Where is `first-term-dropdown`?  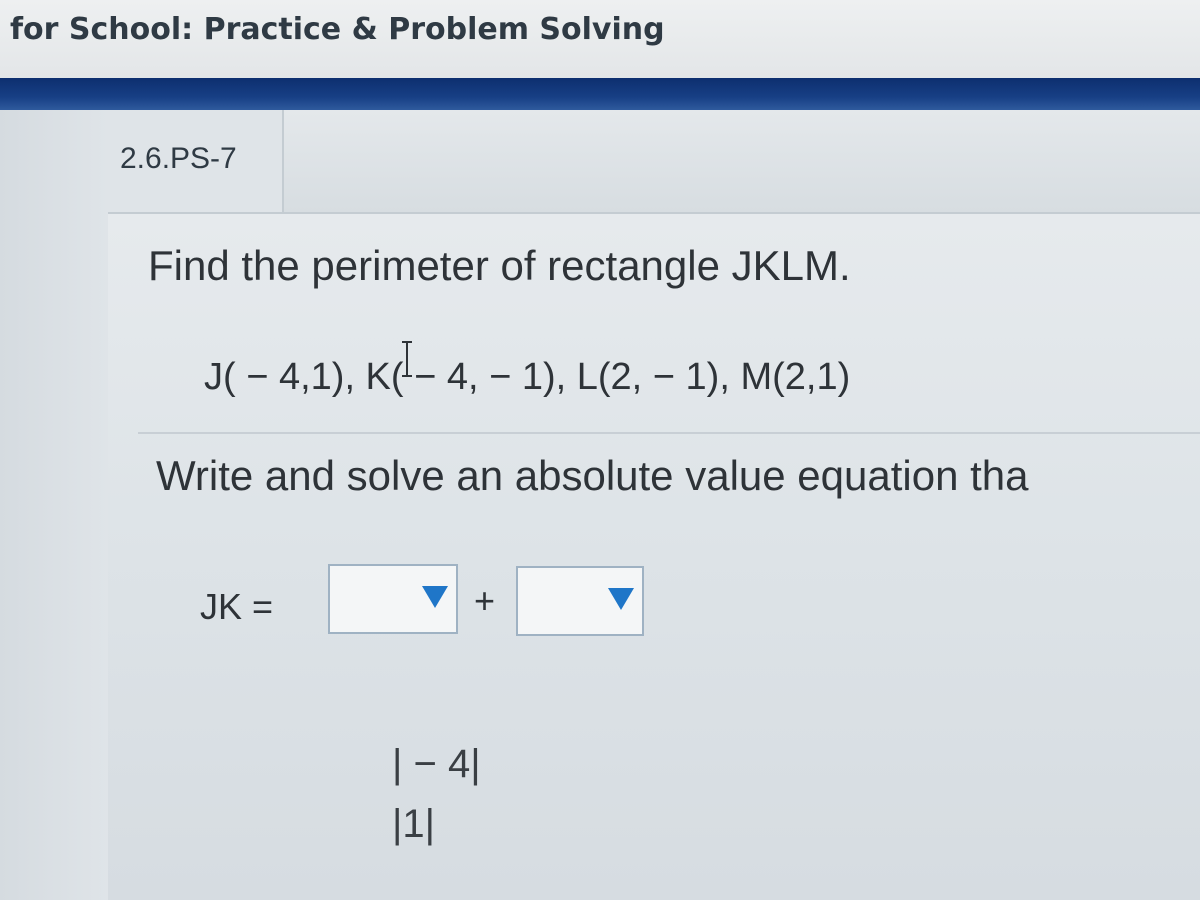 first-term-dropdown is located at coordinates (393, 599).